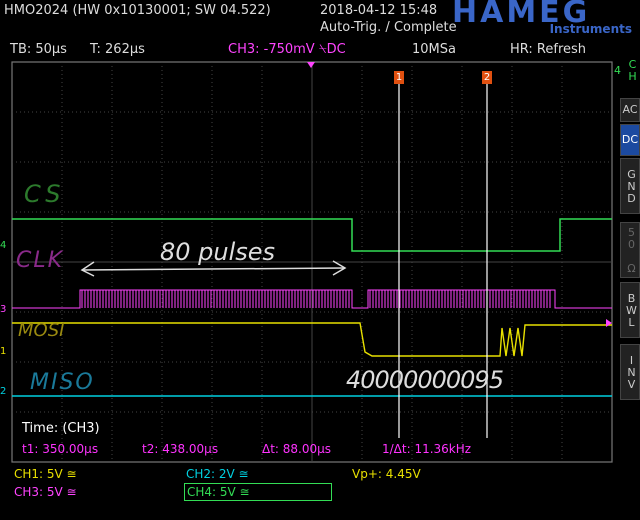  Describe the element at coordinates (297, 449) in the screenshot. I see `measurement-dt: Δt: 88.00µs` at that location.